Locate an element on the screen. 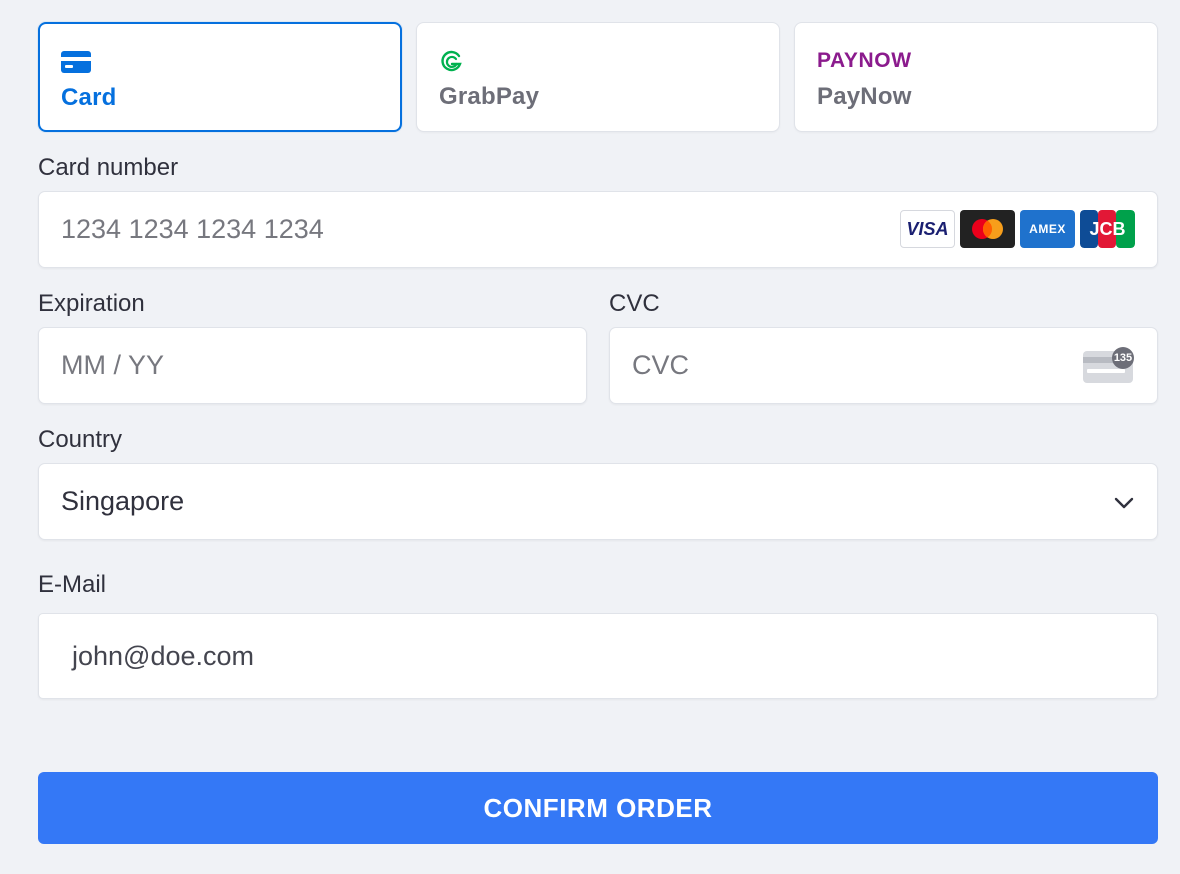 Image resolution: width=1180 pixels, height=874 pixels. jcb-icon: JCB is located at coordinates (1107, 229).